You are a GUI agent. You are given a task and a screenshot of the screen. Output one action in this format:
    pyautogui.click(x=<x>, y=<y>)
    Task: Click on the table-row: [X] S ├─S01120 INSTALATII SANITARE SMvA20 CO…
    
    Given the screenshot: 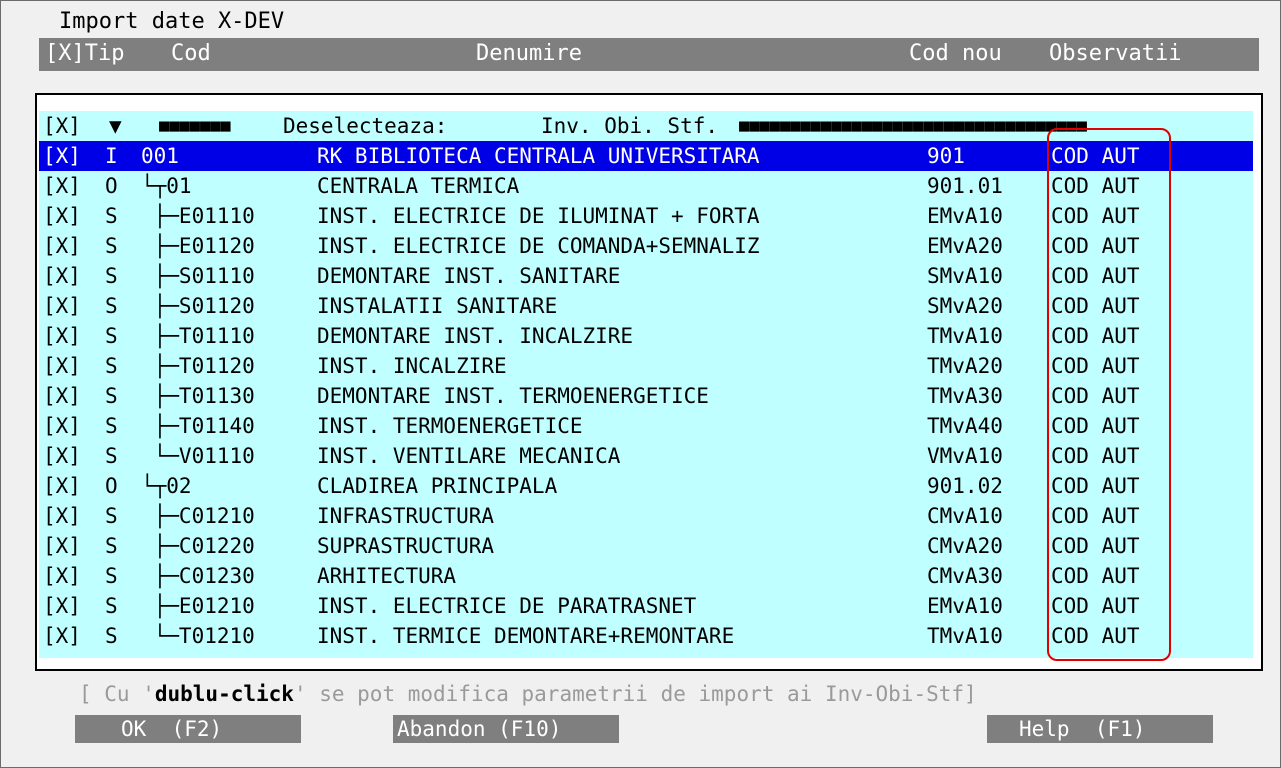 What is the action you would take?
    pyautogui.click(x=646, y=306)
    